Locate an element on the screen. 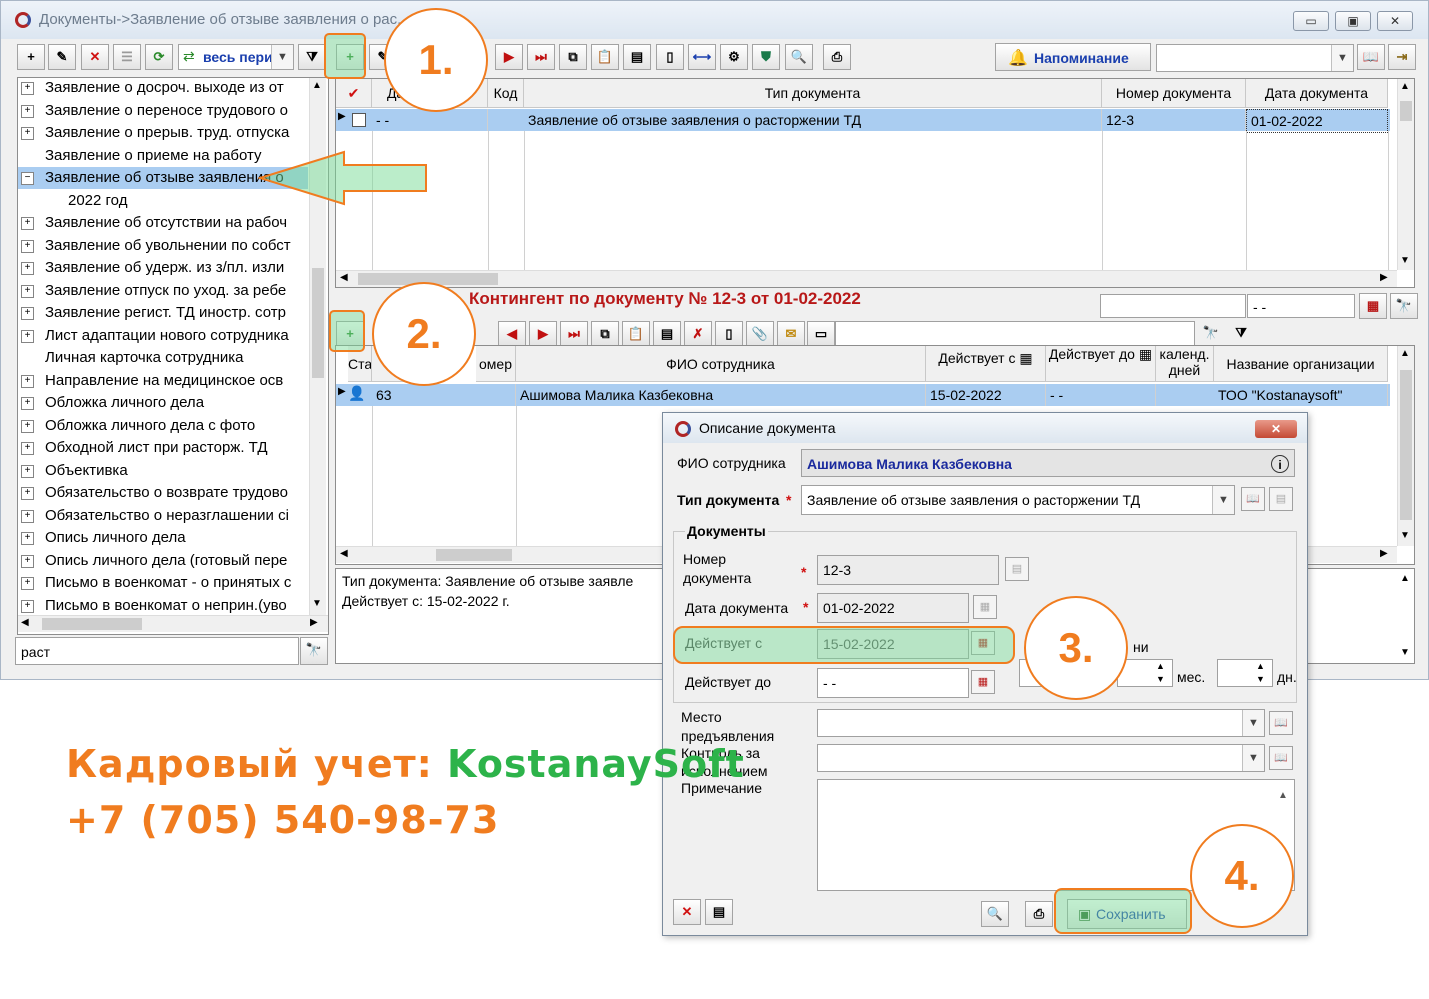 The width and height of the screenshot is (1429, 999). collapse-icon: − is located at coordinates (27, 178).